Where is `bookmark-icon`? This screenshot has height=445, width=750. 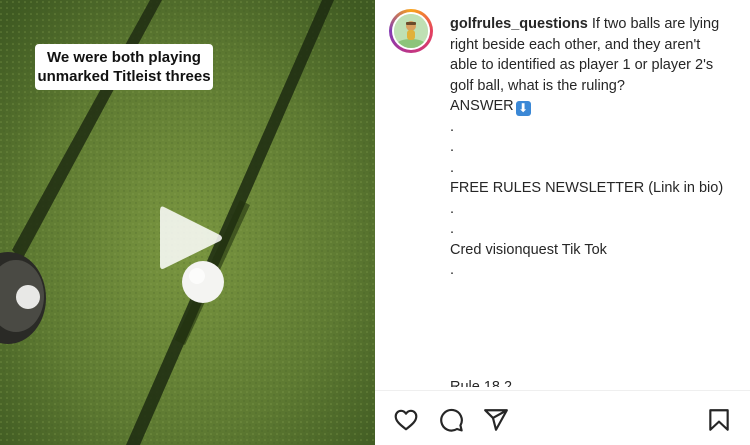
bookmark-icon is located at coordinates (719, 420).